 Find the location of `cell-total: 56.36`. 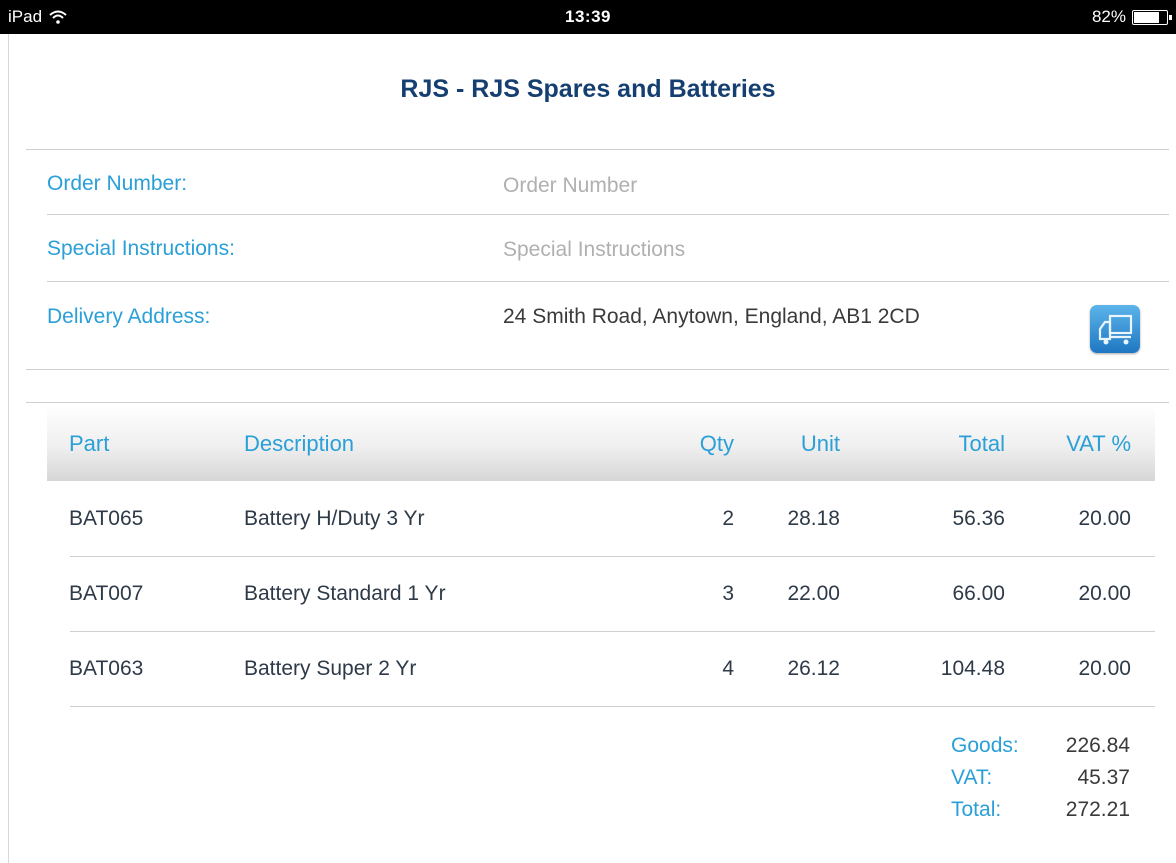

cell-total: 56.36 is located at coordinates (978, 518).